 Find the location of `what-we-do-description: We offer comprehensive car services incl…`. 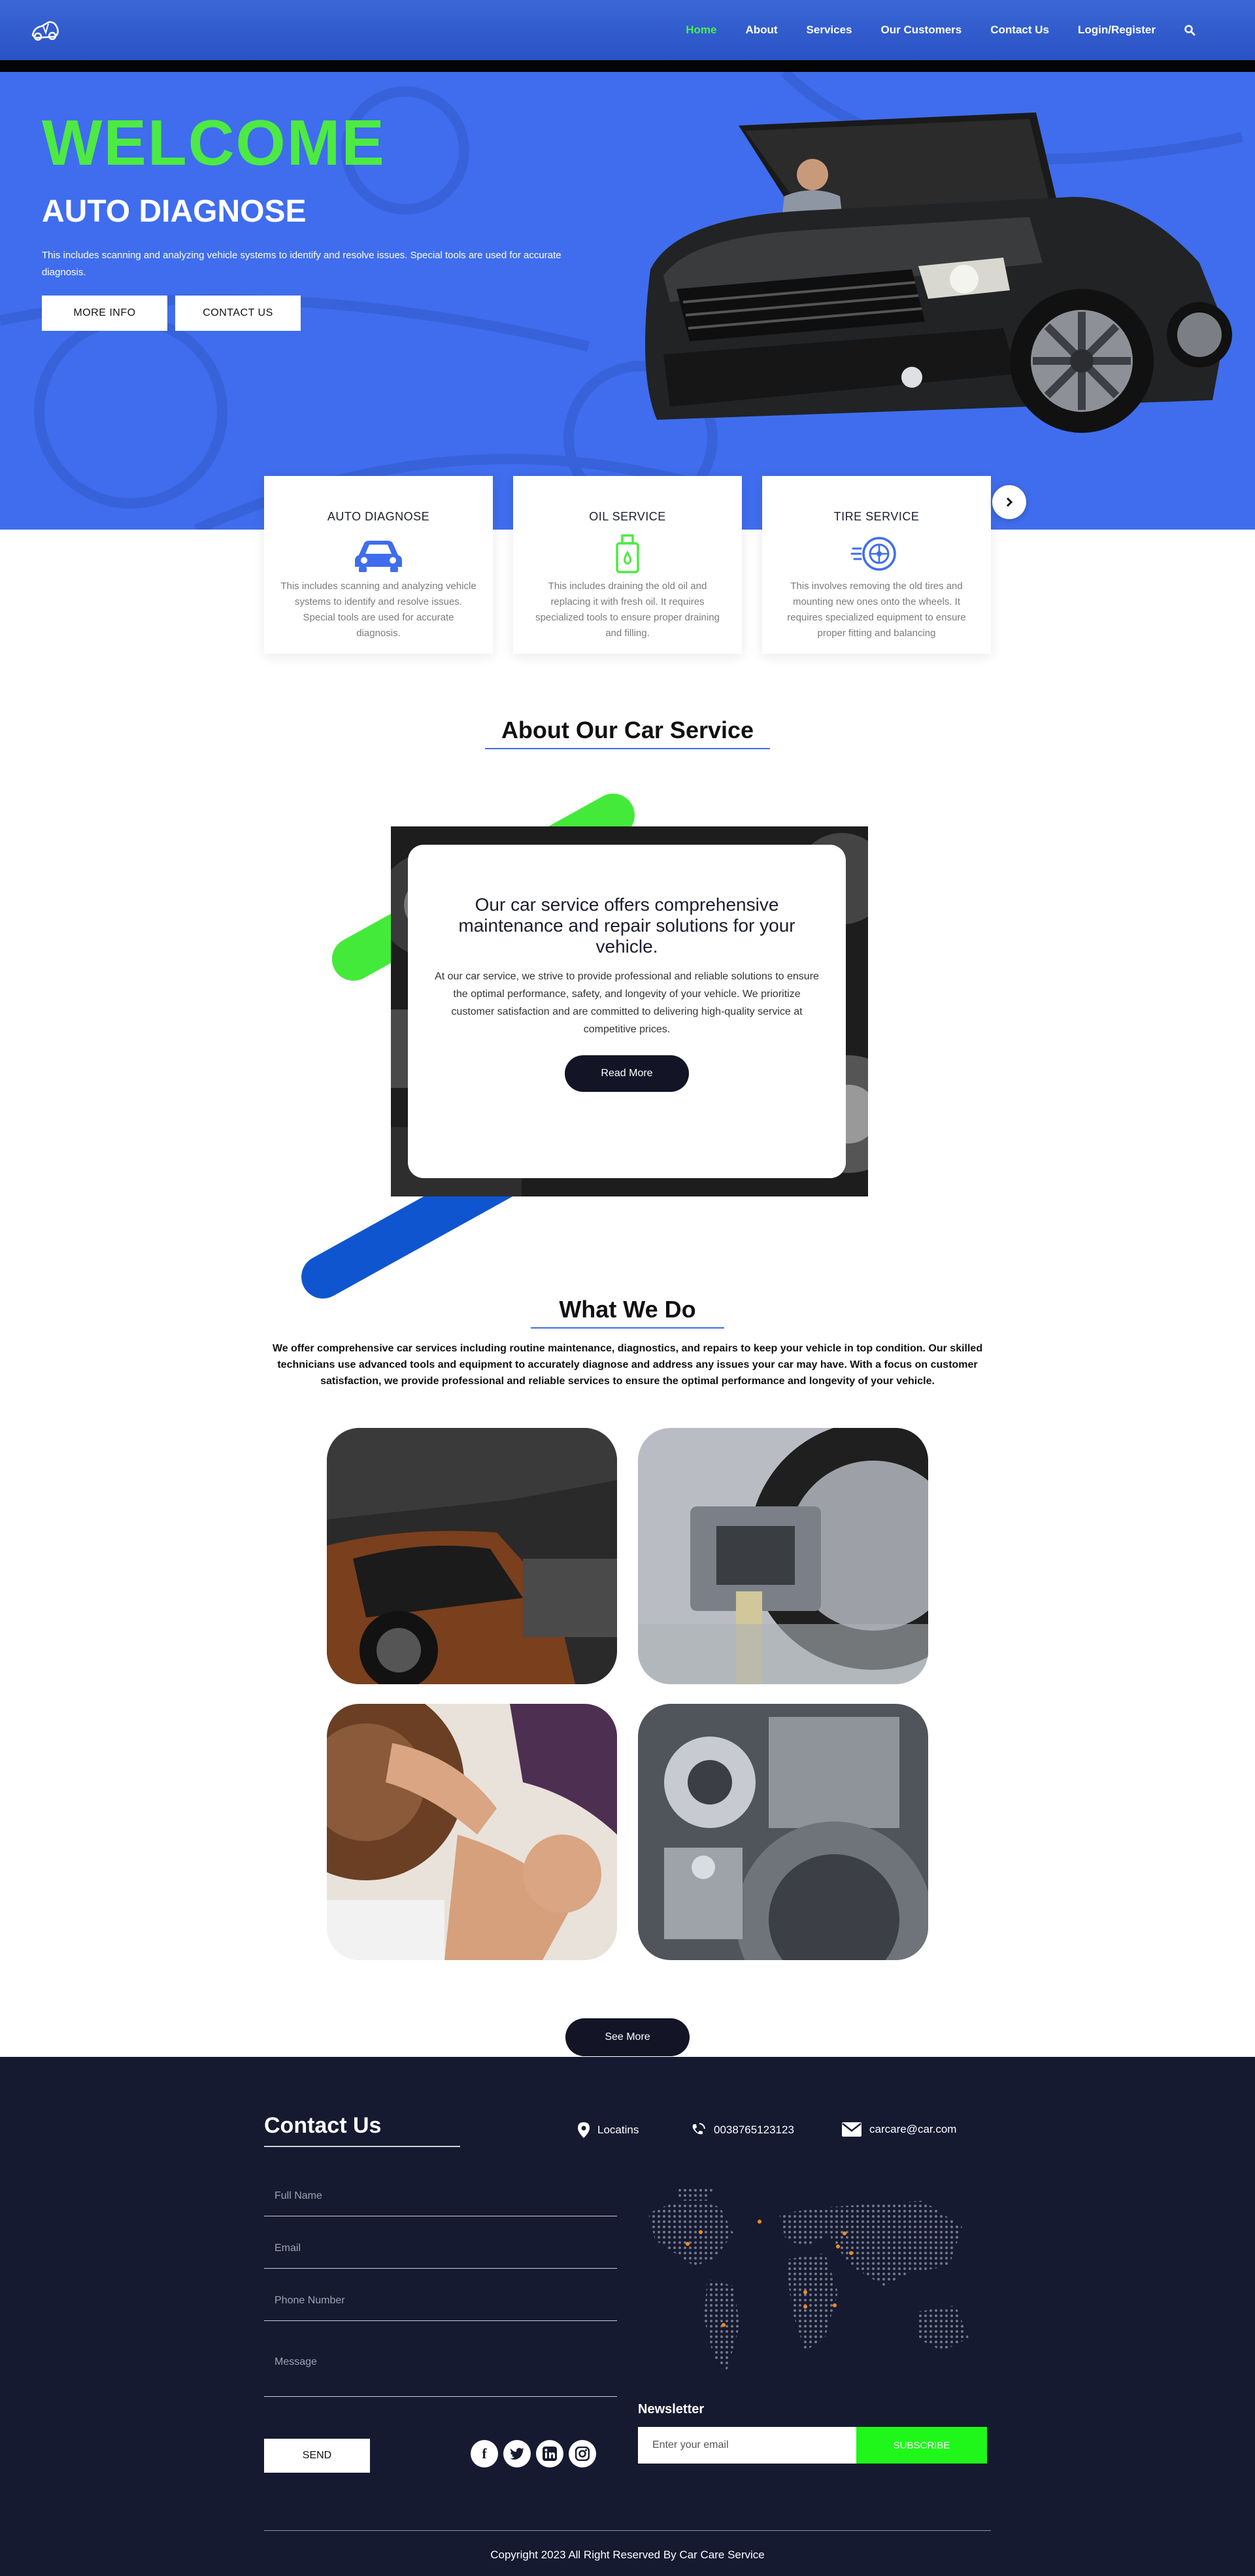

what-we-do-description: We offer comprehensive car services incl… is located at coordinates (627, 1365).